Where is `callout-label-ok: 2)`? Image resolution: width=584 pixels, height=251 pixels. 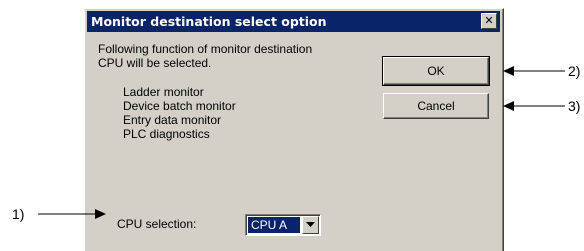
callout-label-ok: 2) is located at coordinates (574, 71).